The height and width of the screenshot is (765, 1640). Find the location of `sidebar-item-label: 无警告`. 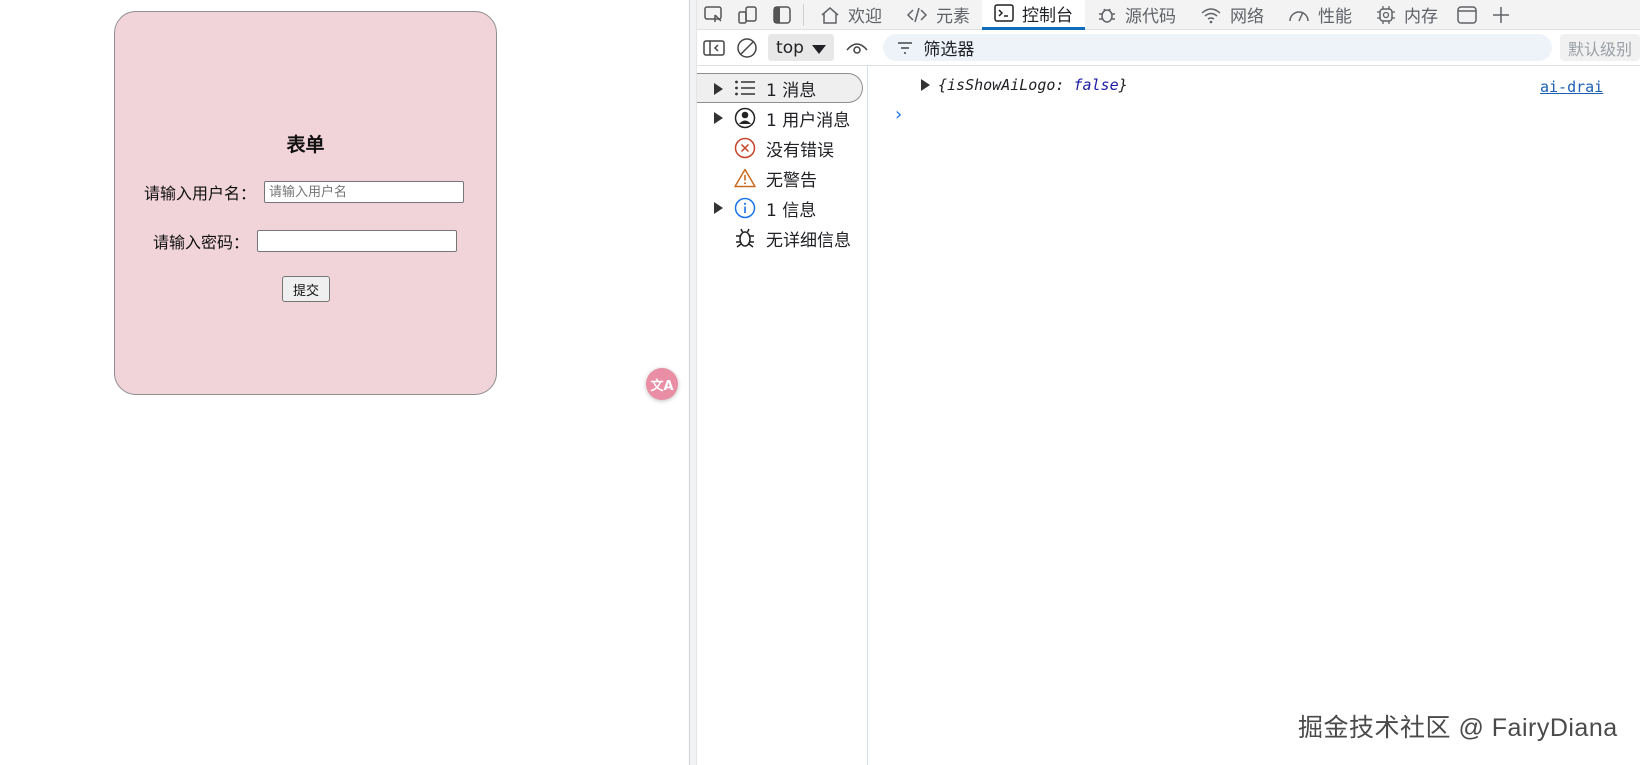

sidebar-item-label: 无警告 is located at coordinates (791, 180).